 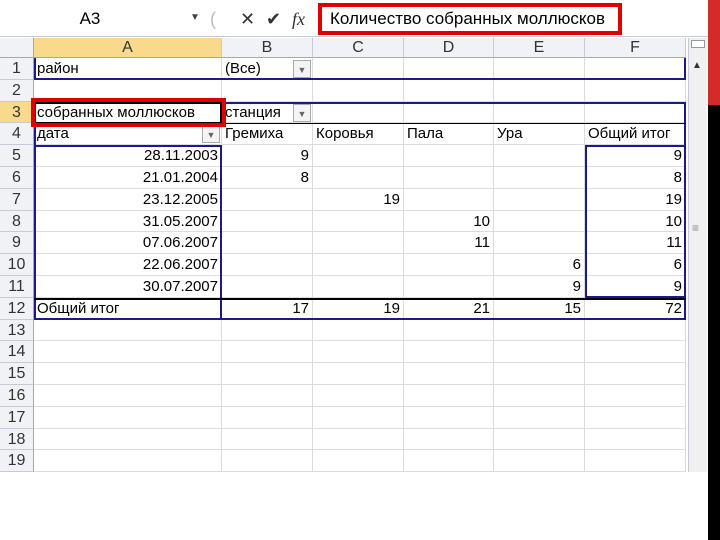 I want to click on cell-C6, so click(x=358, y=178).